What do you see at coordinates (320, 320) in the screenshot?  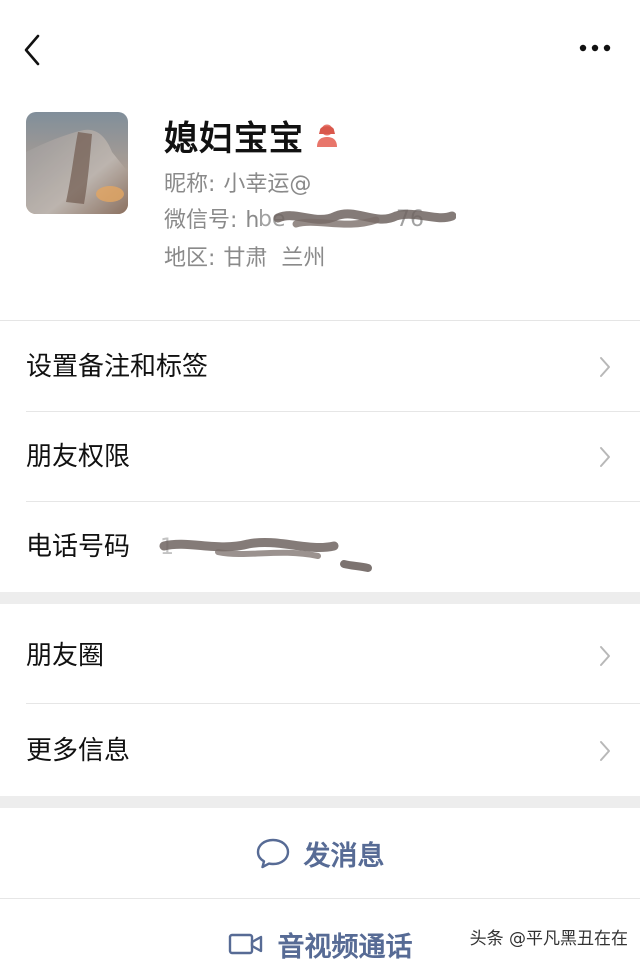 I see `section-divider` at bounding box center [320, 320].